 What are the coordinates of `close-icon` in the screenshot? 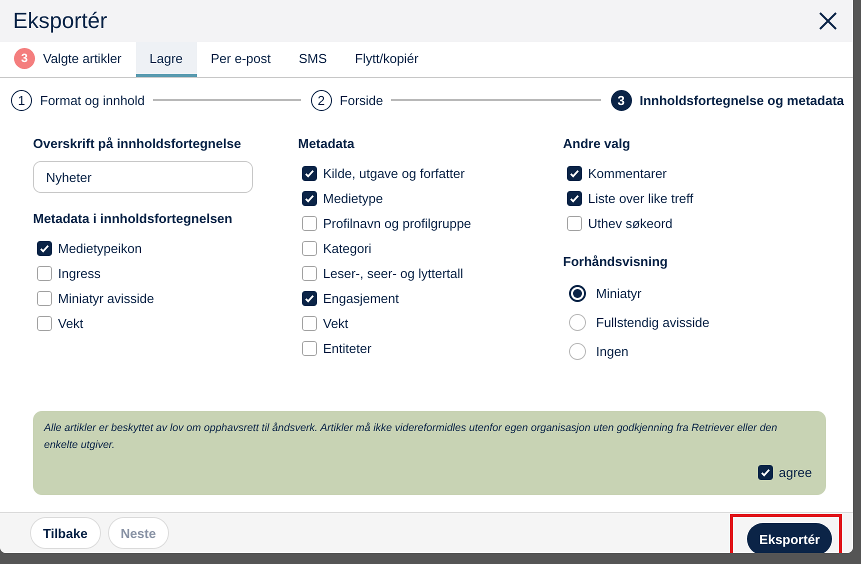 It's located at (828, 21).